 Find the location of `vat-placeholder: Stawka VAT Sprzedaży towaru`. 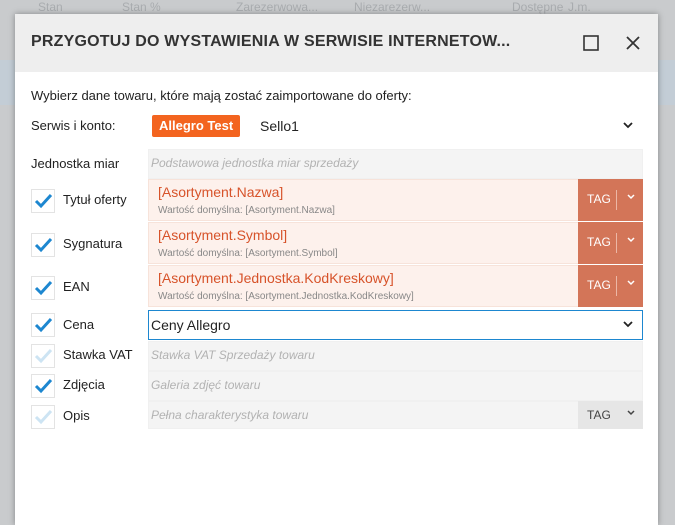

vat-placeholder: Stawka VAT Sprzedaży towaru is located at coordinates (233, 355).